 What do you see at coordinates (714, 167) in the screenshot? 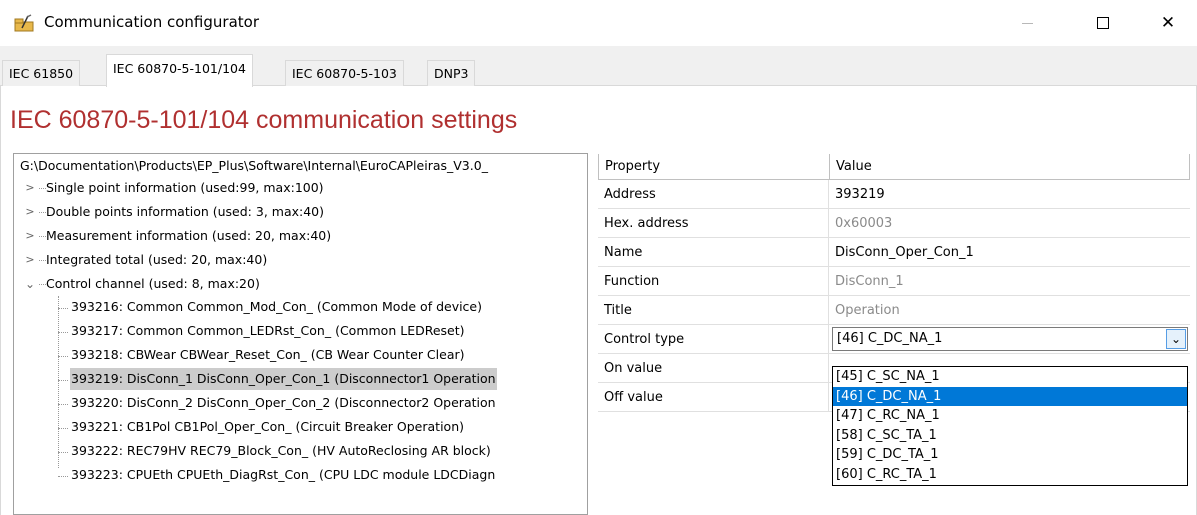
I see `column-header-property: Property` at bounding box center [714, 167].